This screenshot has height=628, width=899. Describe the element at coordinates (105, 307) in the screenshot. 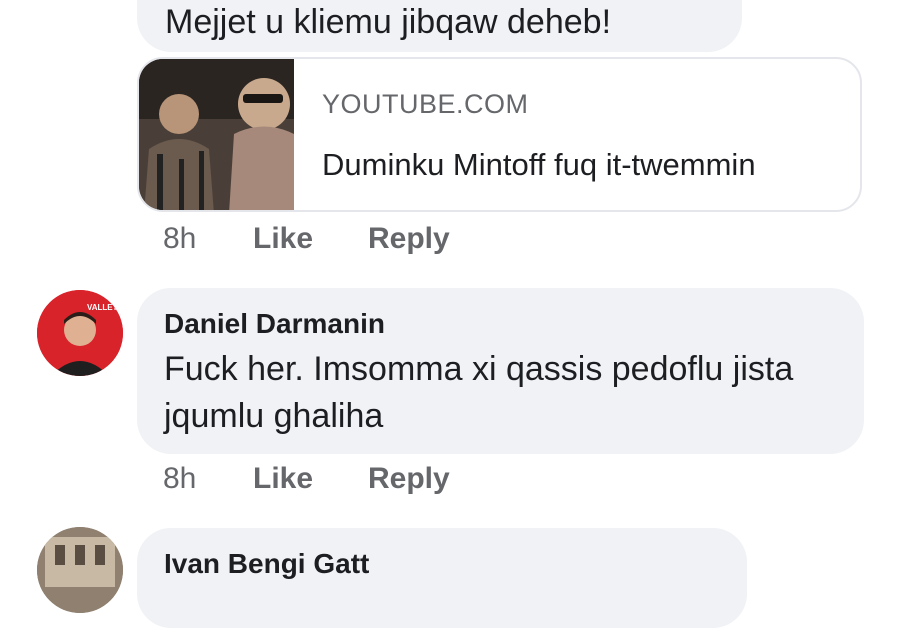

I see `avatar-badge-text: VALLETTA 2018` at that location.